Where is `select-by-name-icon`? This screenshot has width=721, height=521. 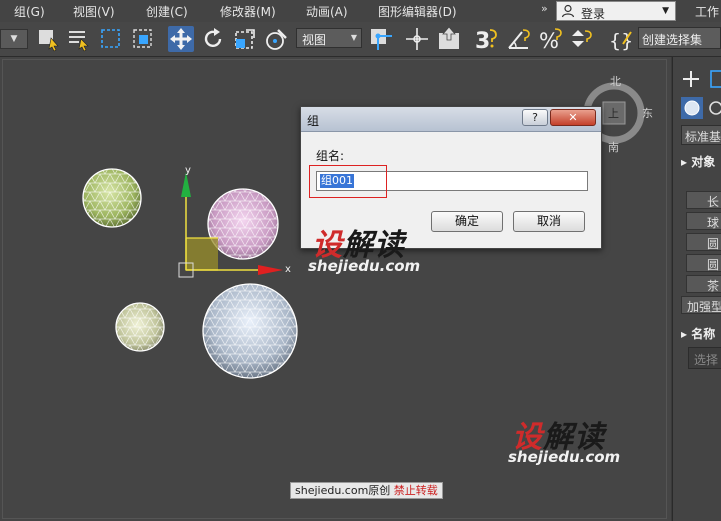
select-by-name-icon is located at coordinates (79, 39).